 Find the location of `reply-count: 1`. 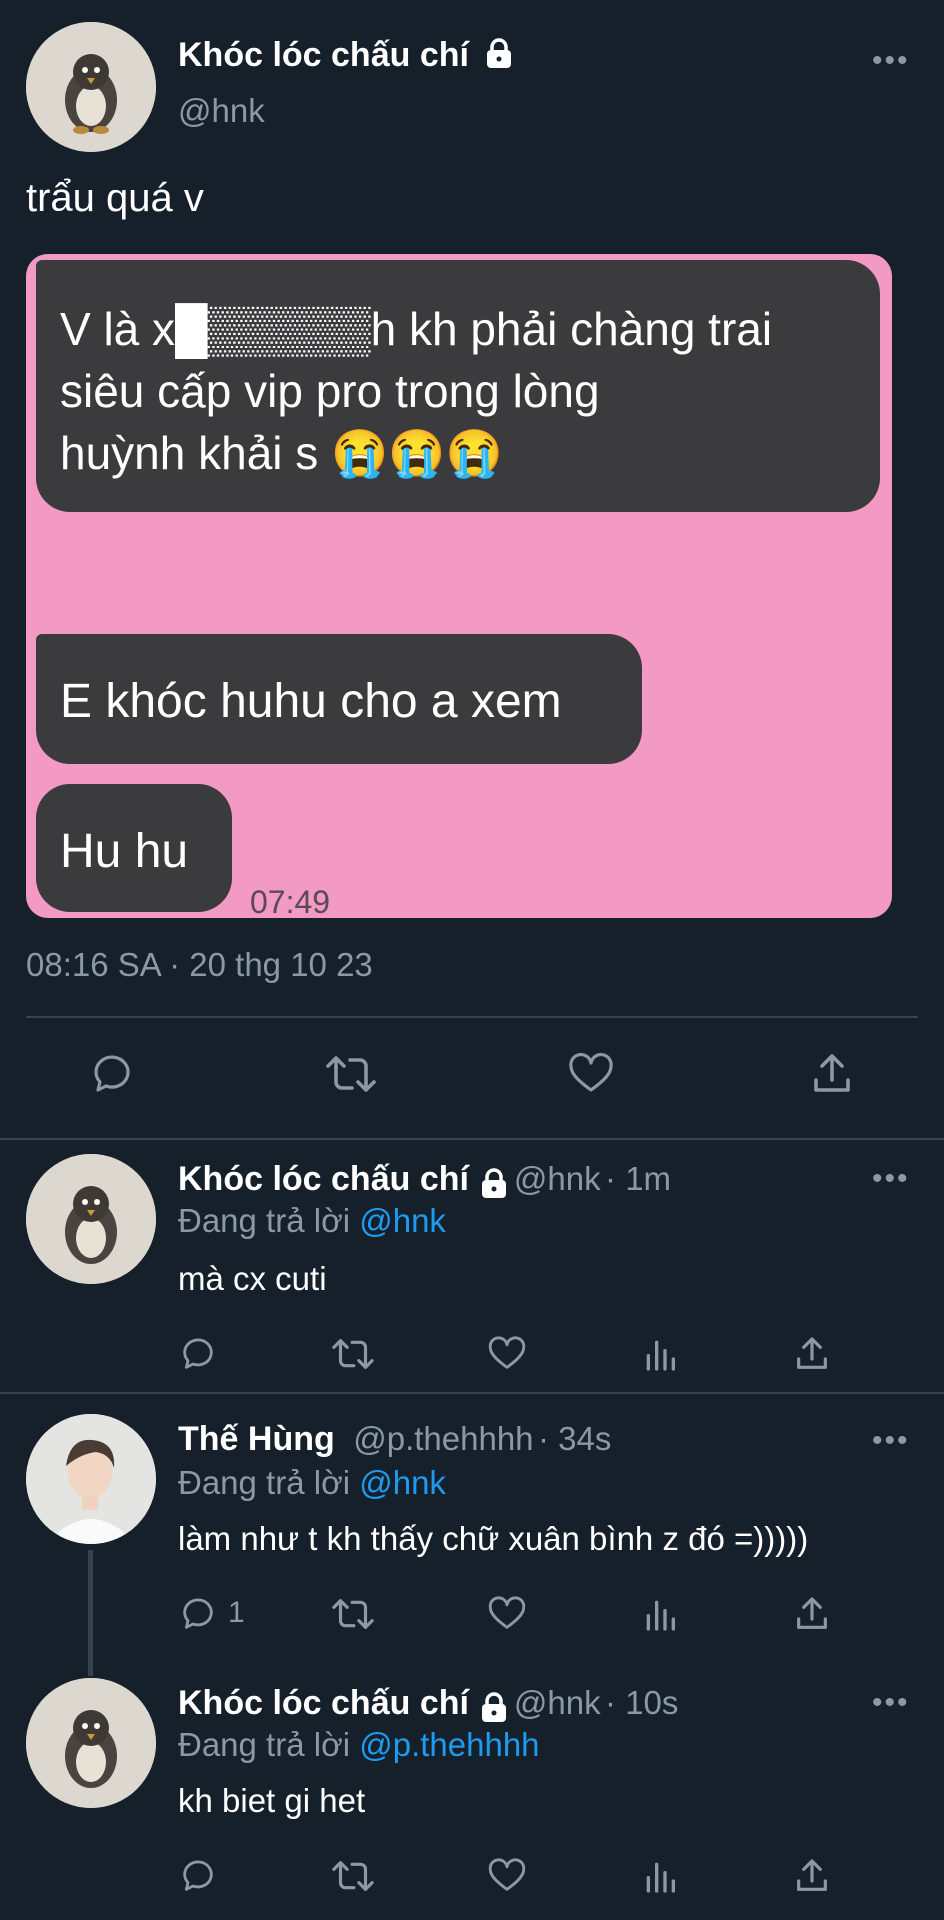

reply-count: 1 is located at coordinates (236, 1612).